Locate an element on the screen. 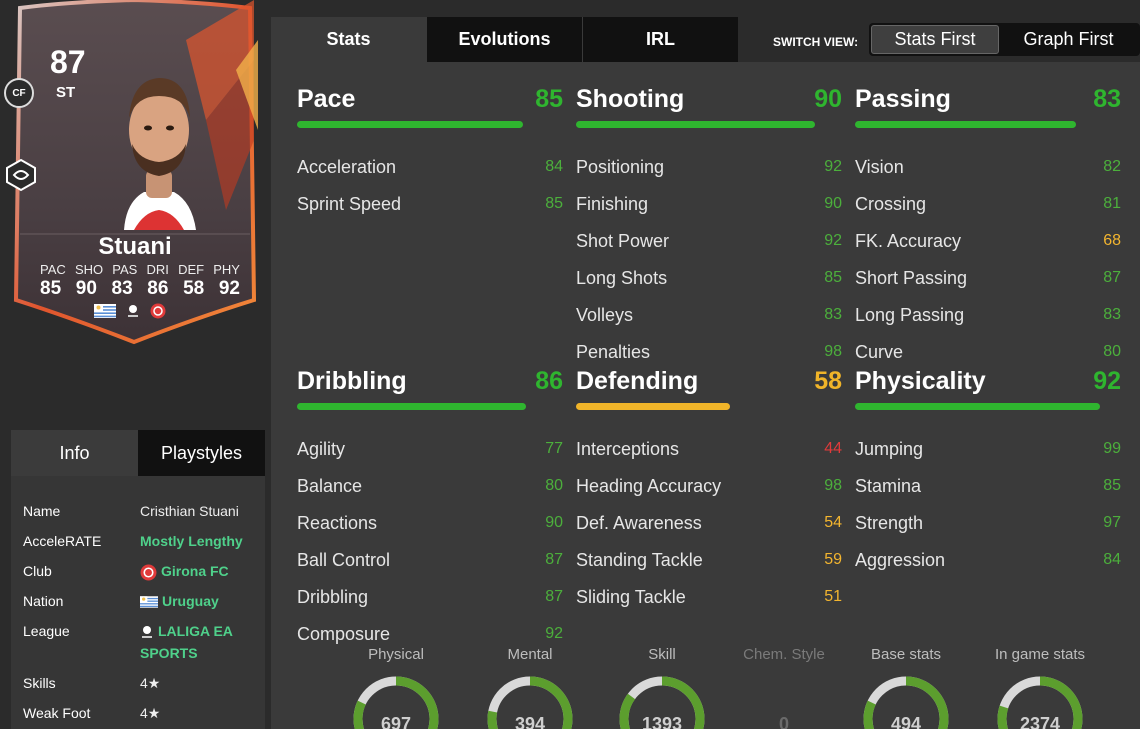 The image size is (1140, 729). club-name: Girona FC is located at coordinates (195, 571).